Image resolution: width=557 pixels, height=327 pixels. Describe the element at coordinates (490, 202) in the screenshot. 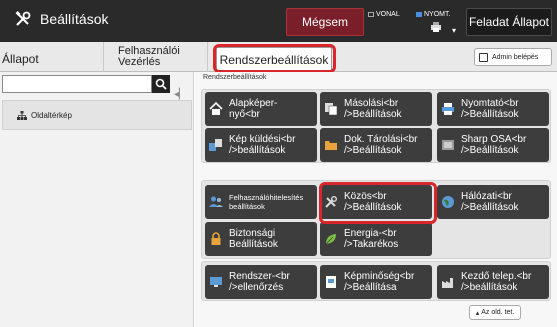

I see `tile-label: Hálózati<br />Beállítások` at that location.